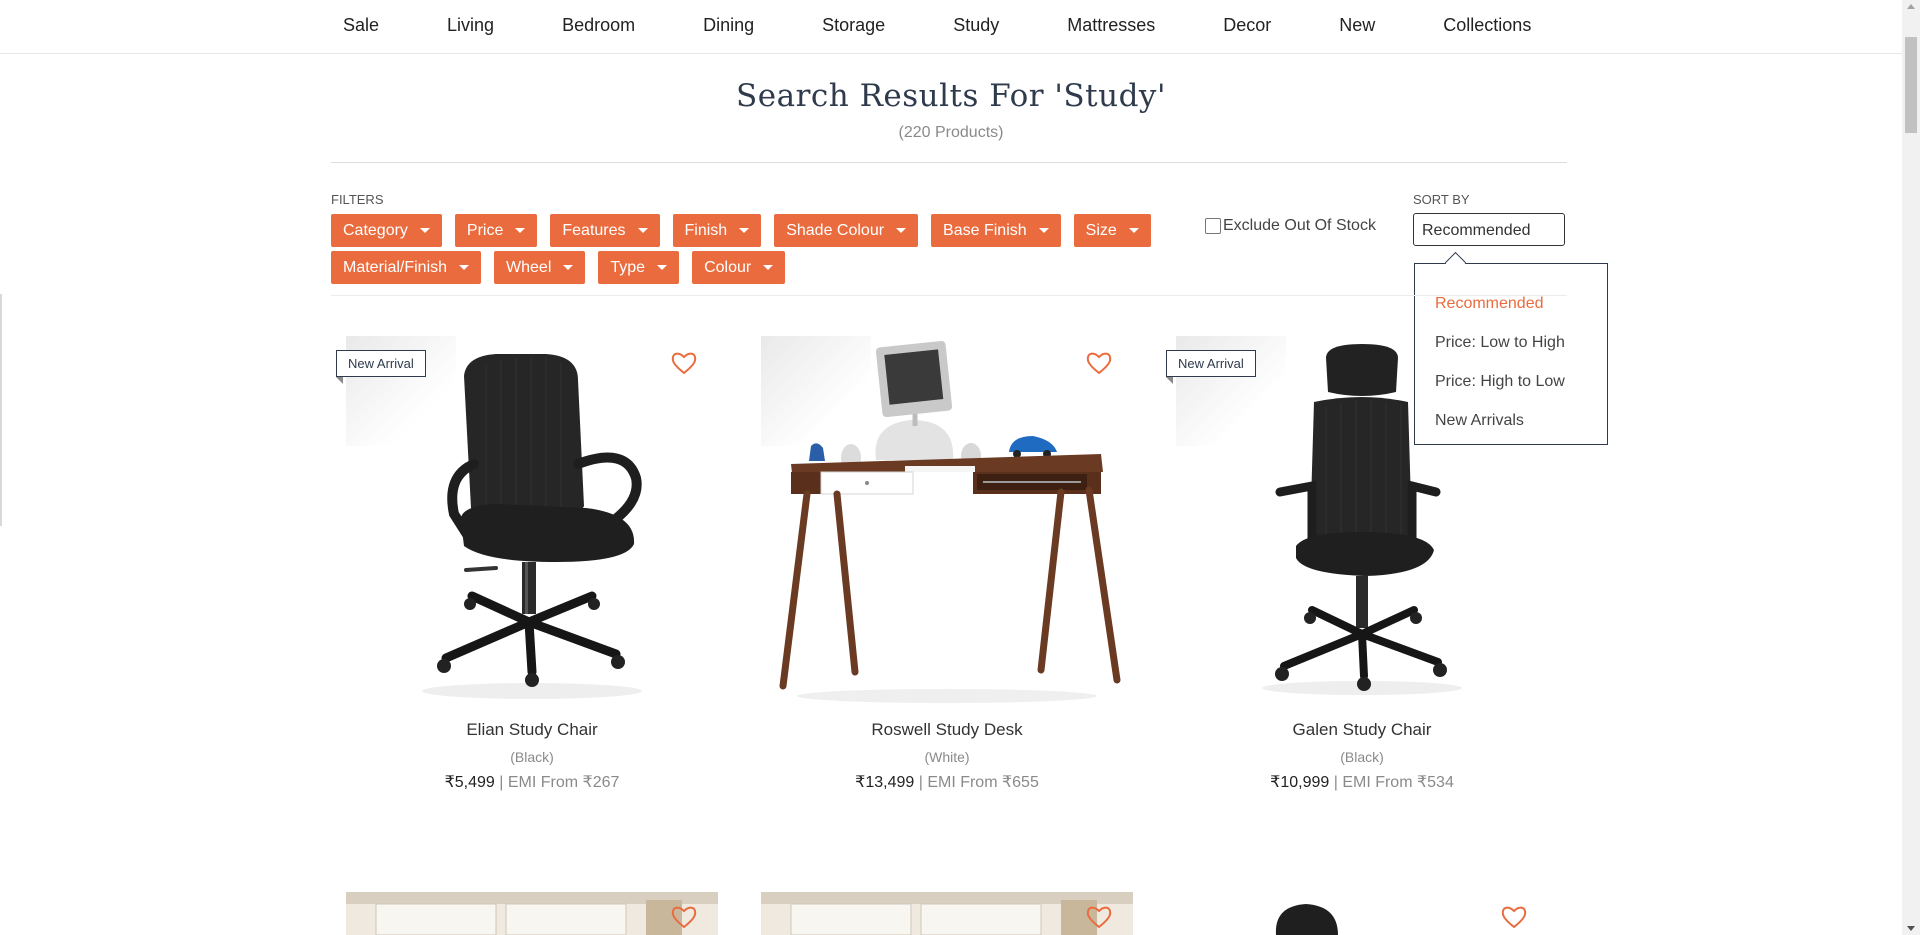 The image size is (1920, 935). What do you see at coordinates (375, 230) in the screenshot?
I see `filter-label: Category` at bounding box center [375, 230].